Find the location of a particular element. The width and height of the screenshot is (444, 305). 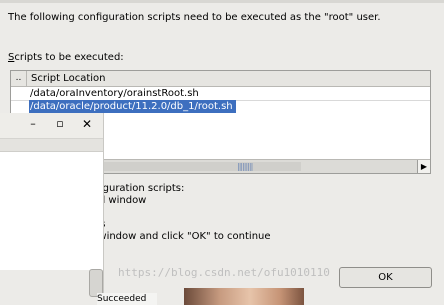

overlay-titlebar: – ▫ ✕ is located at coordinates (51, 126).